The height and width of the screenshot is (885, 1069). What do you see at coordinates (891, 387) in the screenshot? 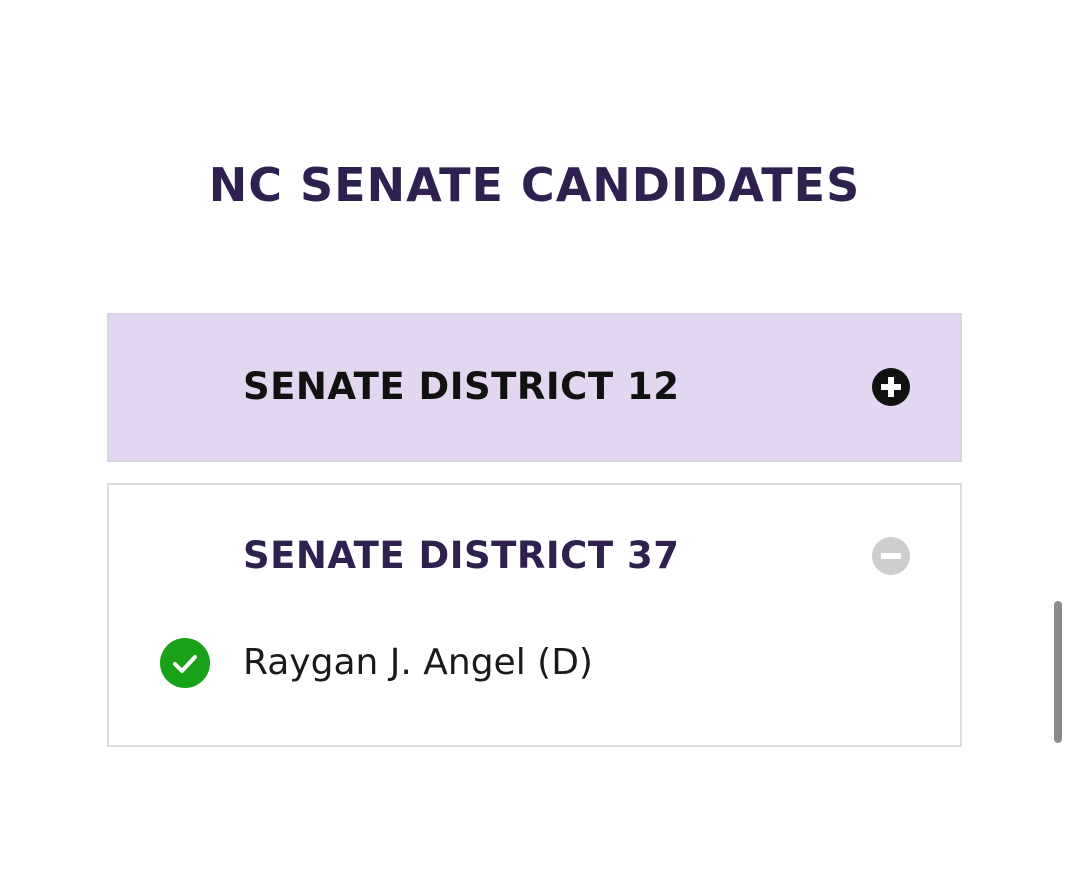
I see `plus-circle-icon` at bounding box center [891, 387].